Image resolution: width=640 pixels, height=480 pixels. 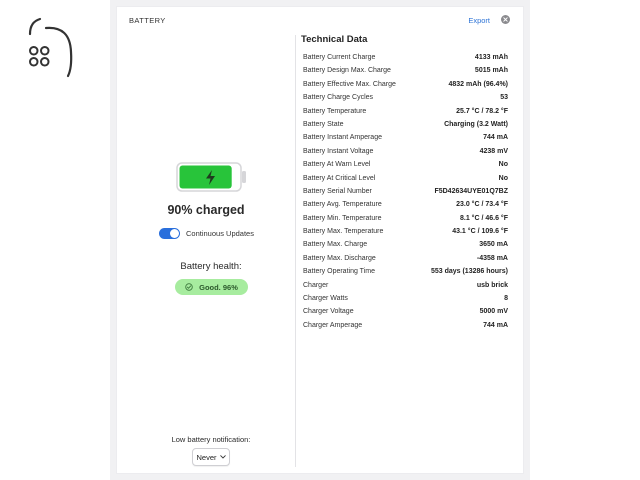 I want to click on tech-value: 43.1 °C / 109.6 °F, so click(x=480, y=232).